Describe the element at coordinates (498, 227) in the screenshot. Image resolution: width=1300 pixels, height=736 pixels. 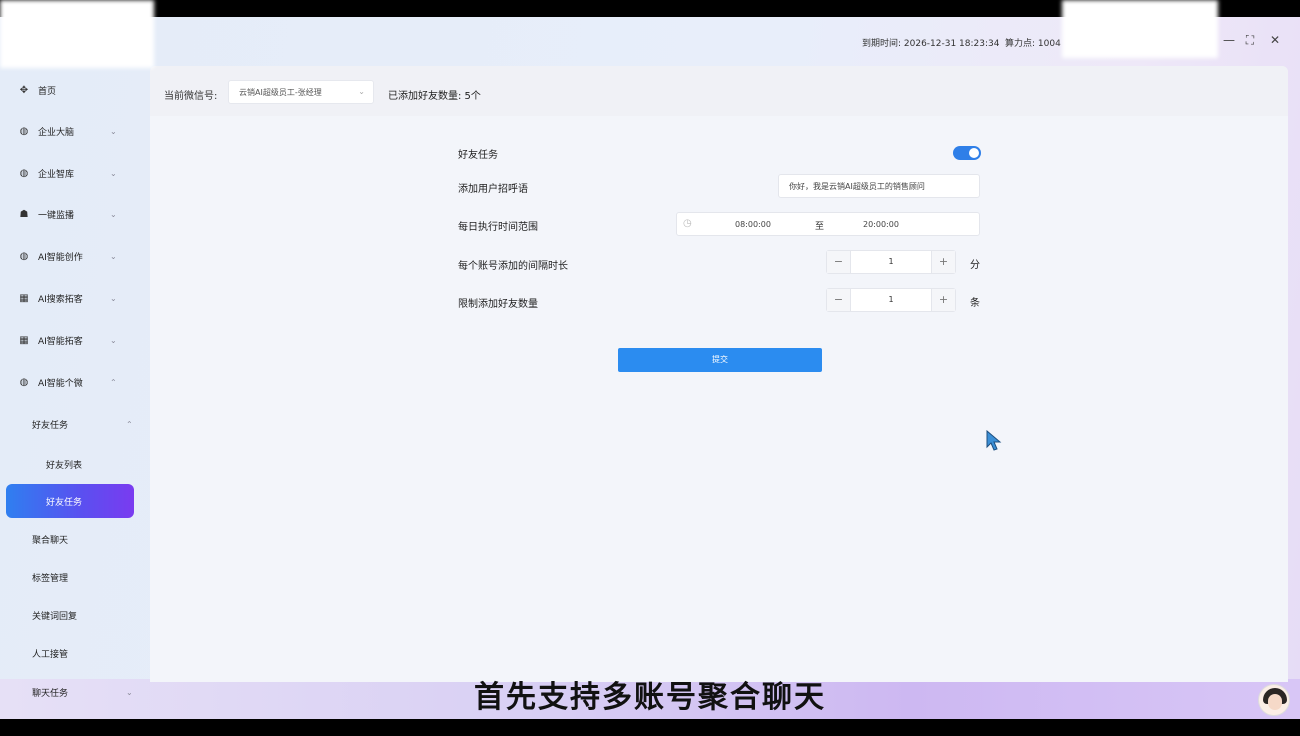
I see `time-range-label: 每日执行时间范围` at that location.